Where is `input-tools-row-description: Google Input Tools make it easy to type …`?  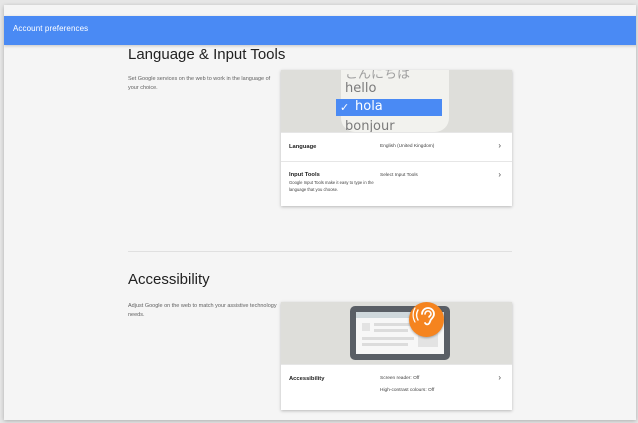
input-tools-row-description: Google Input Tools make it easy to type … is located at coordinates (331, 186).